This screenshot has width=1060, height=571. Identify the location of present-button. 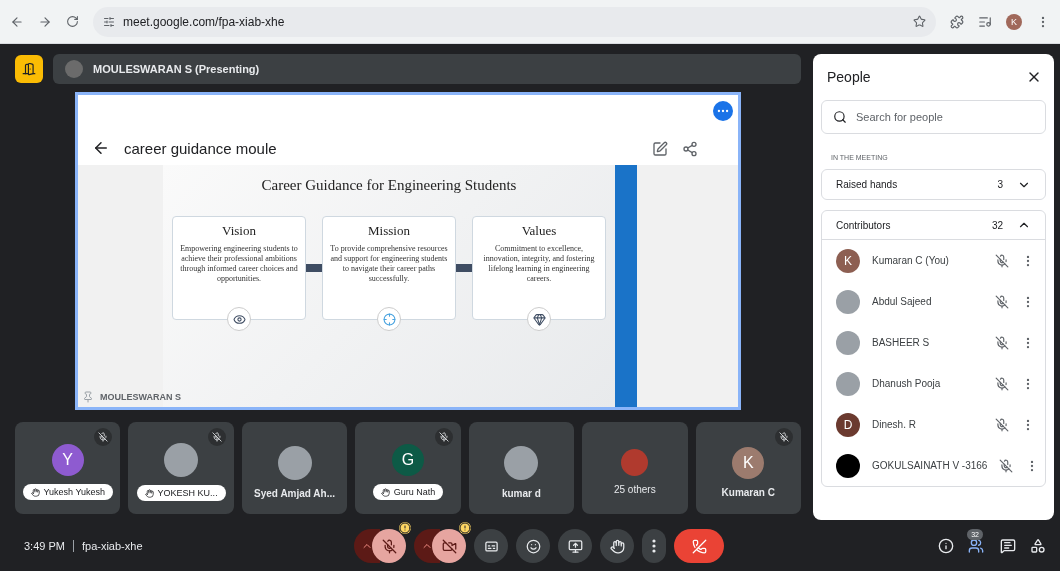
(575, 546).